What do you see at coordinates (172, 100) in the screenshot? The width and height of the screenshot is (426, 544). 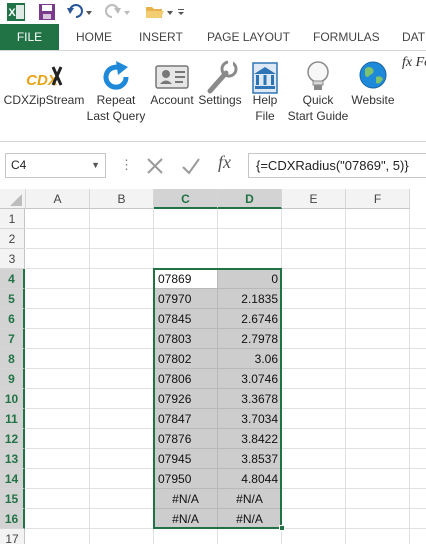 I see `account-label: Account` at bounding box center [172, 100].